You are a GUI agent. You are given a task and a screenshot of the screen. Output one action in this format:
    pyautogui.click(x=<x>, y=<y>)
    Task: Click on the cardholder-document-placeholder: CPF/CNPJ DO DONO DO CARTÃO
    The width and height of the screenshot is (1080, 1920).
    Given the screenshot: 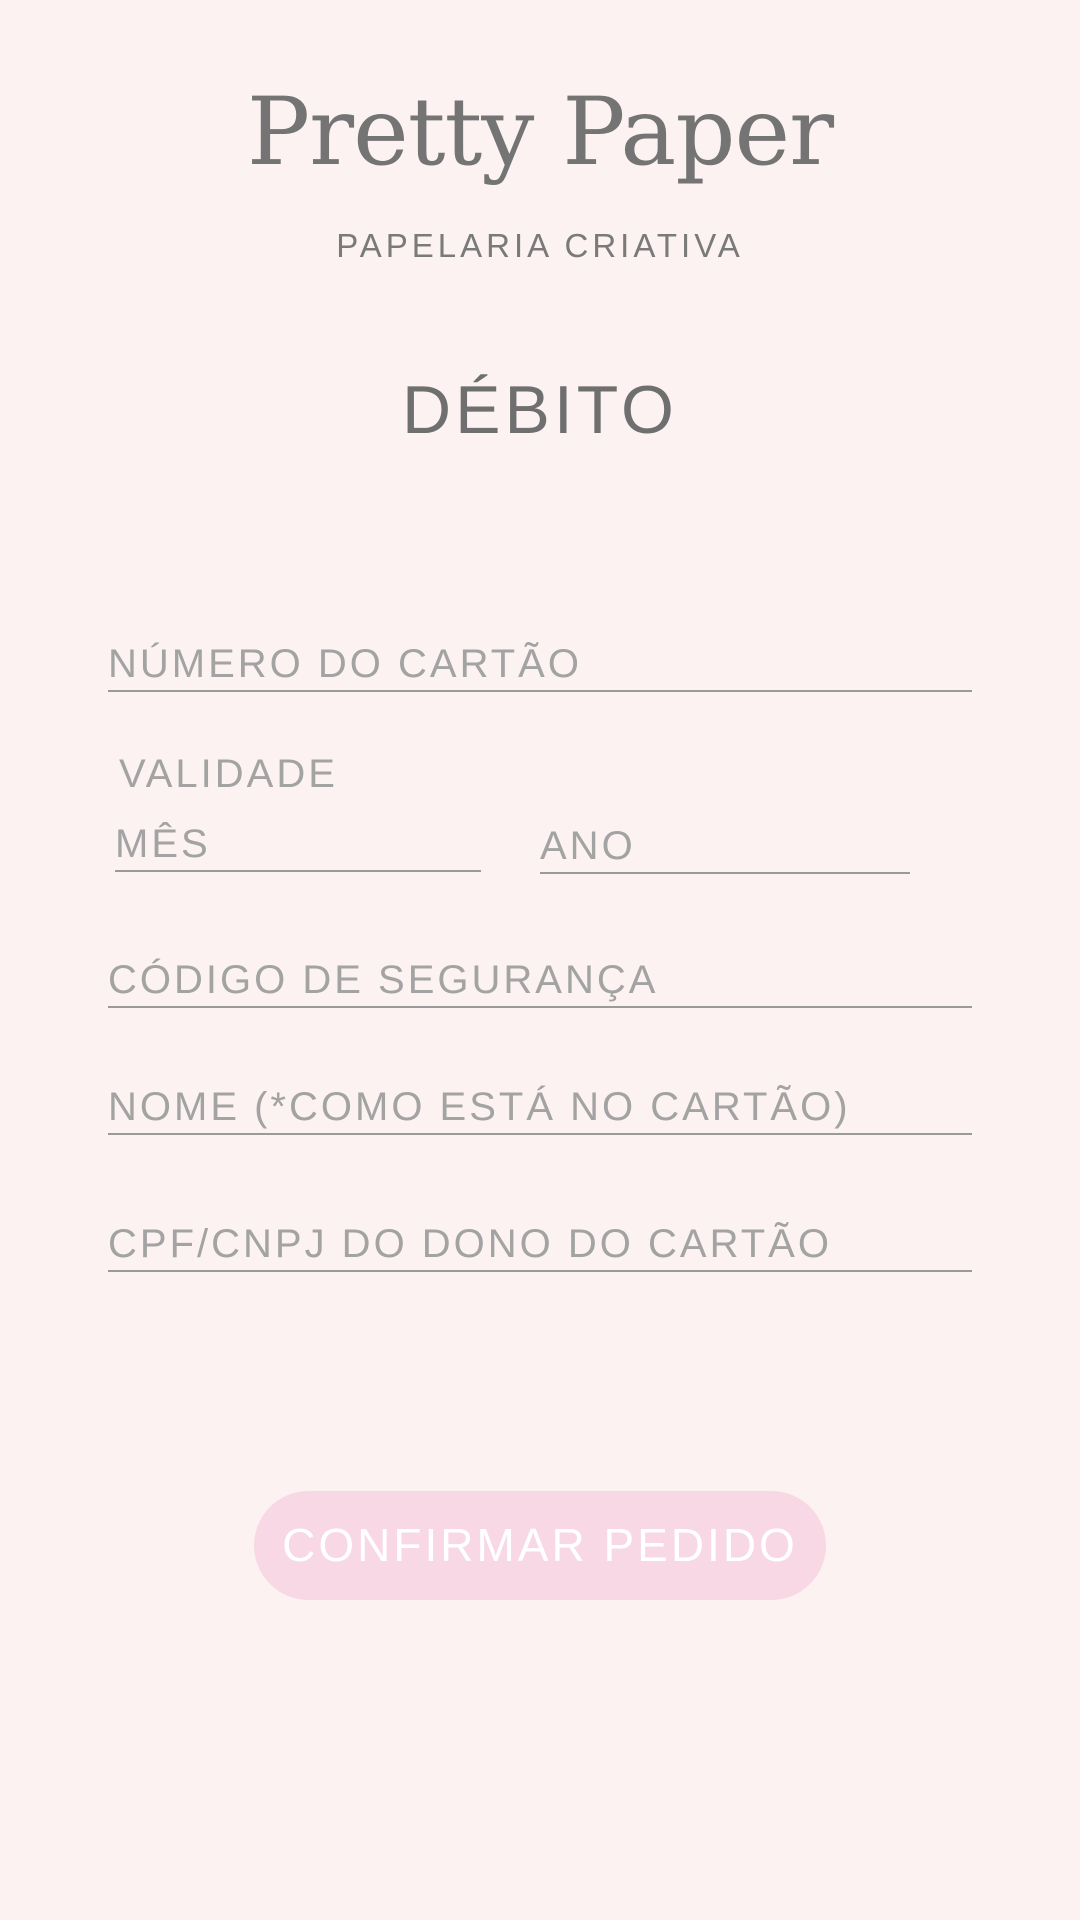 What is the action you would take?
    pyautogui.click(x=470, y=1244)
    